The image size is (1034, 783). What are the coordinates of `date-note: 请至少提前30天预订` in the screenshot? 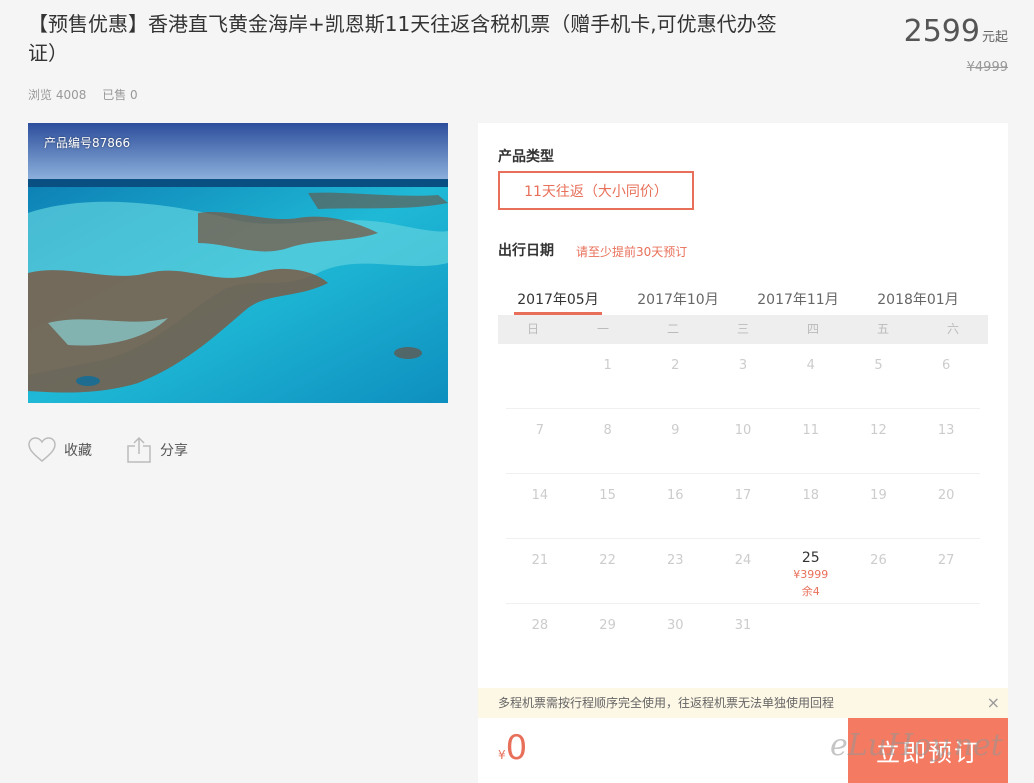 It's located at (632, 252).